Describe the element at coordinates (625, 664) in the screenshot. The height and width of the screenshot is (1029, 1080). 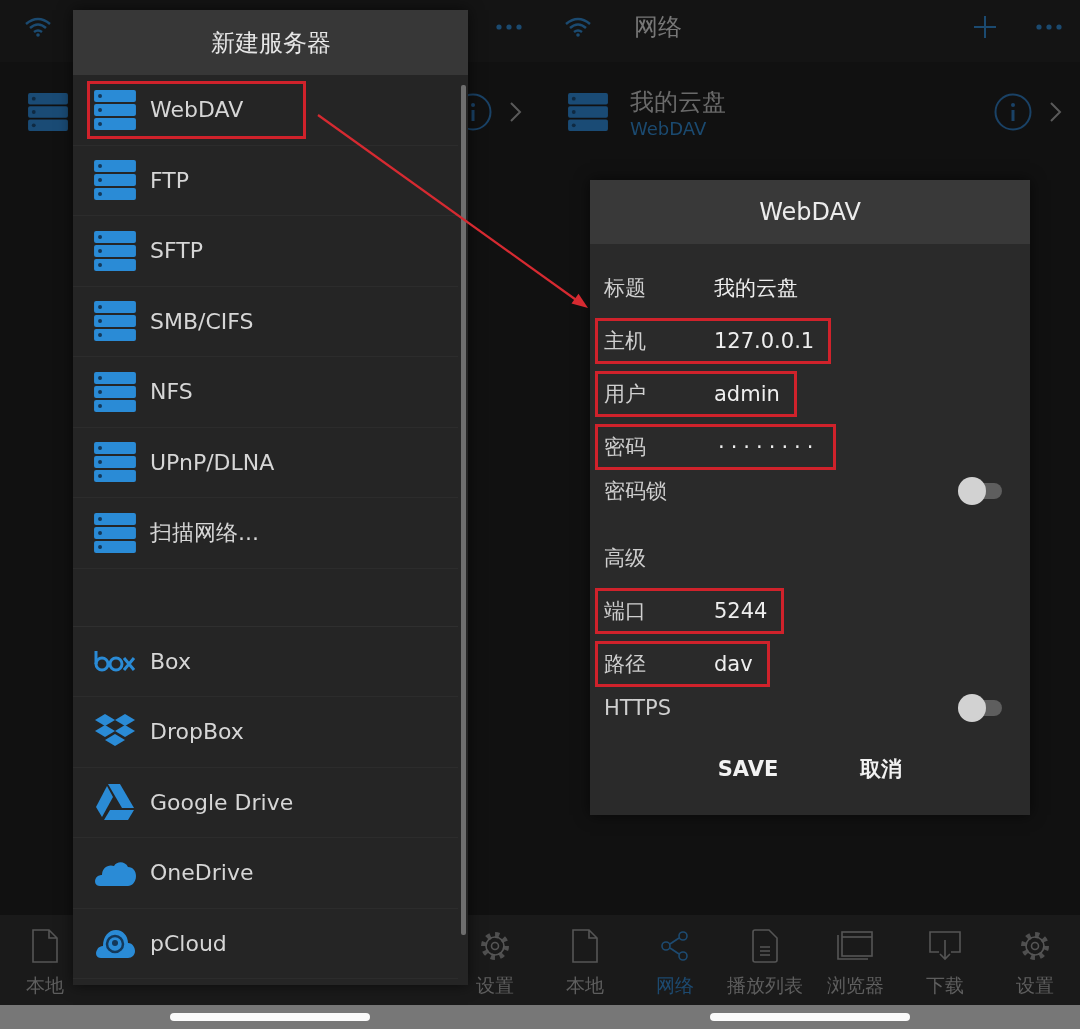
I see `field-label: 路径` at that location.